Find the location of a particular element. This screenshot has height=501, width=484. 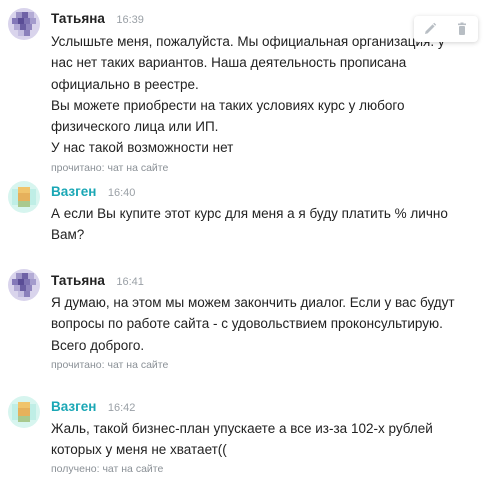

message-header: Татьяна 16:39 is located at coordinates (97, 19).